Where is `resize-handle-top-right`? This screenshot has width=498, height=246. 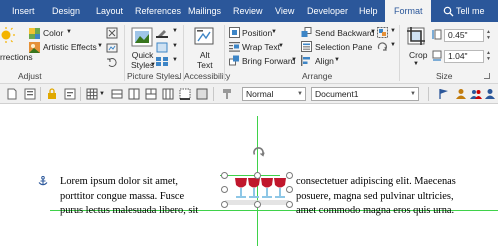 resize-handle-top-right is located at coordinates (289, 175).